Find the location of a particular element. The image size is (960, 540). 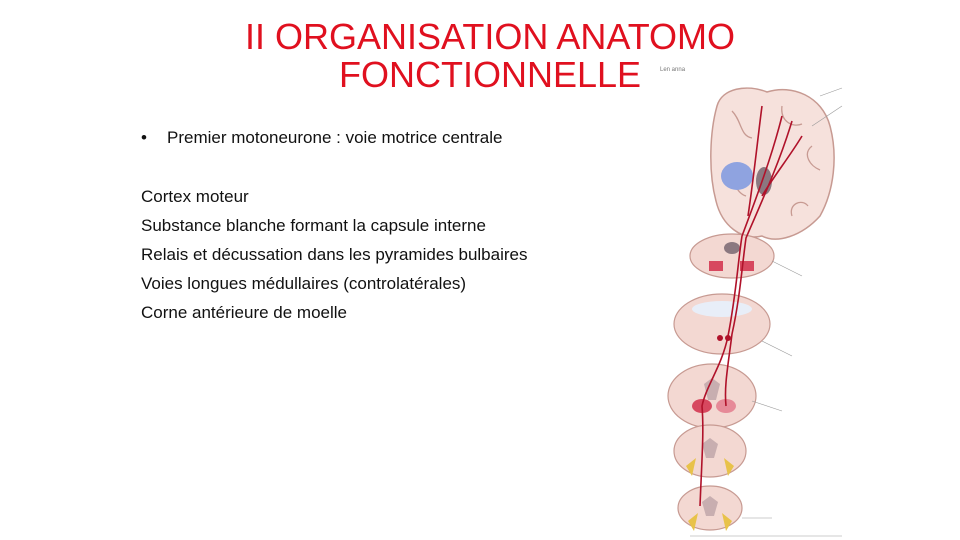

title-line-1: II ORGANISATION ANATOMO is located at coordinates (490, 36).